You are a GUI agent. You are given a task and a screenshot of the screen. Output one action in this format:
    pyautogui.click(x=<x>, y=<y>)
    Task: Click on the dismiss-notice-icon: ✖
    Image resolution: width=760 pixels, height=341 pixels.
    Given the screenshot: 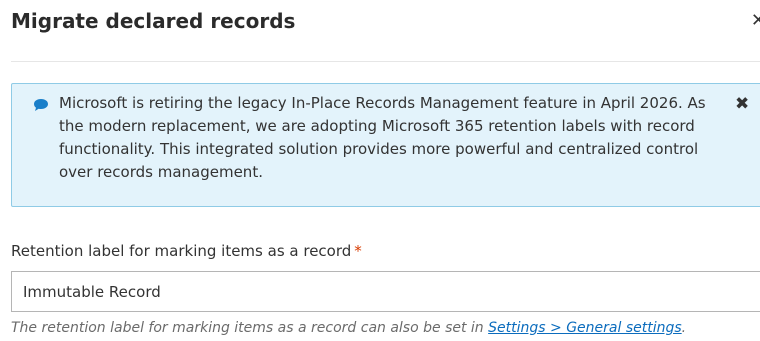 What is the action you would take?
    pyautogui.click(x=742, y=104)
    